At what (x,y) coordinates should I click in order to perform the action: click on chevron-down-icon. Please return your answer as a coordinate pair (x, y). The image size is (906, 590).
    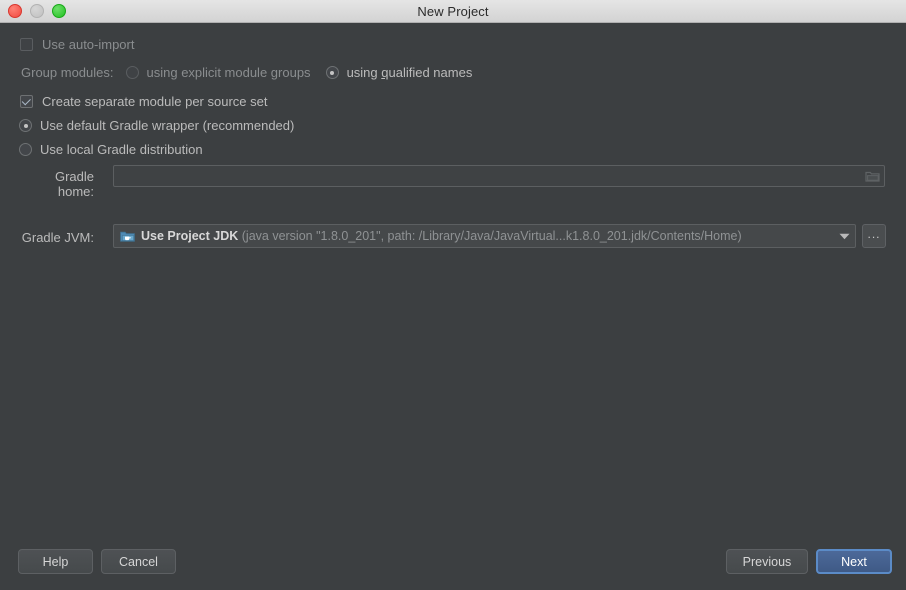
    Looking at the image, I should click on (844, 236).